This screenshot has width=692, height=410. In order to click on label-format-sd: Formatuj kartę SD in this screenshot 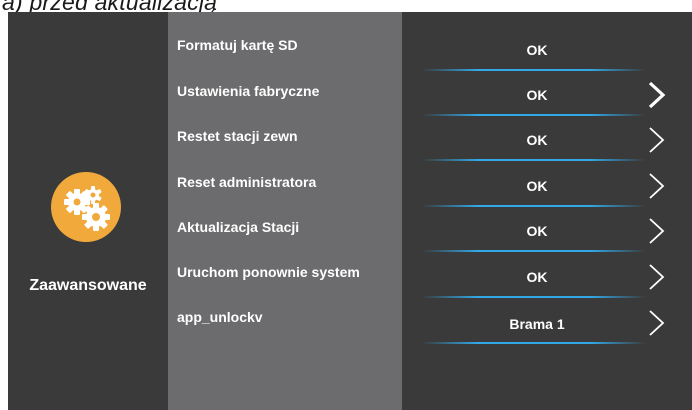, I will do `click(237, 45)`.